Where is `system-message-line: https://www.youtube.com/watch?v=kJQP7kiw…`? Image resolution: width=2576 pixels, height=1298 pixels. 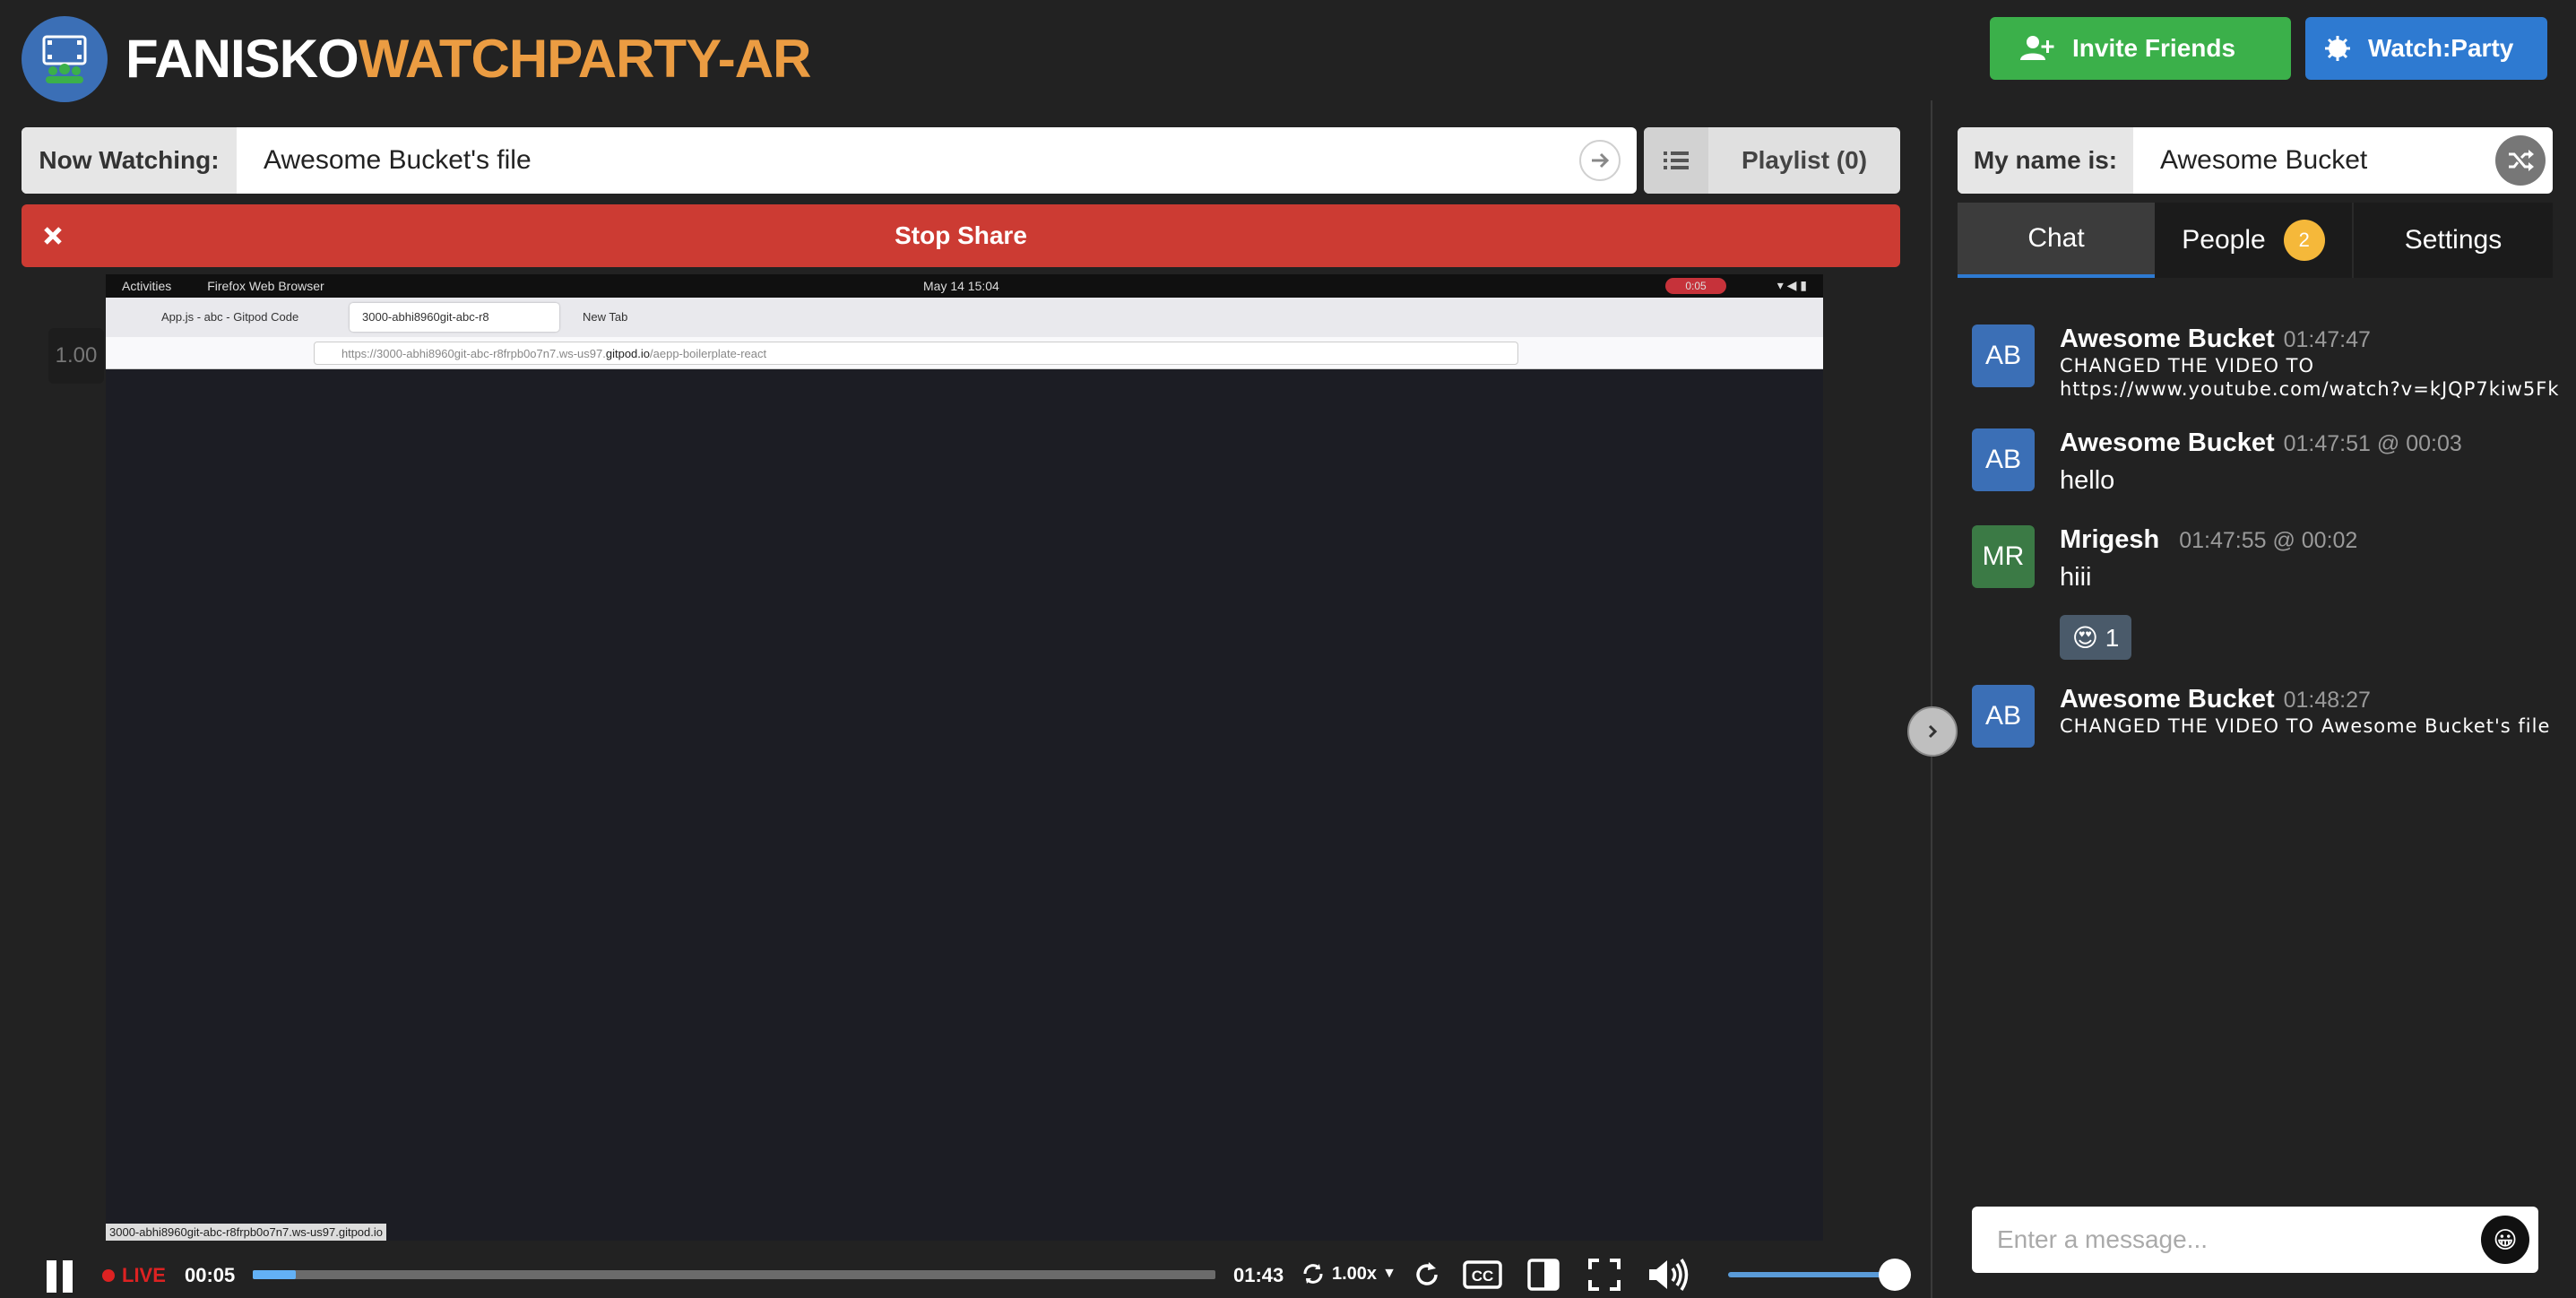
system-message-line: https://www.youtube.com/watch?v=kJQP7kiw… is located at coordinates (2310, 389).